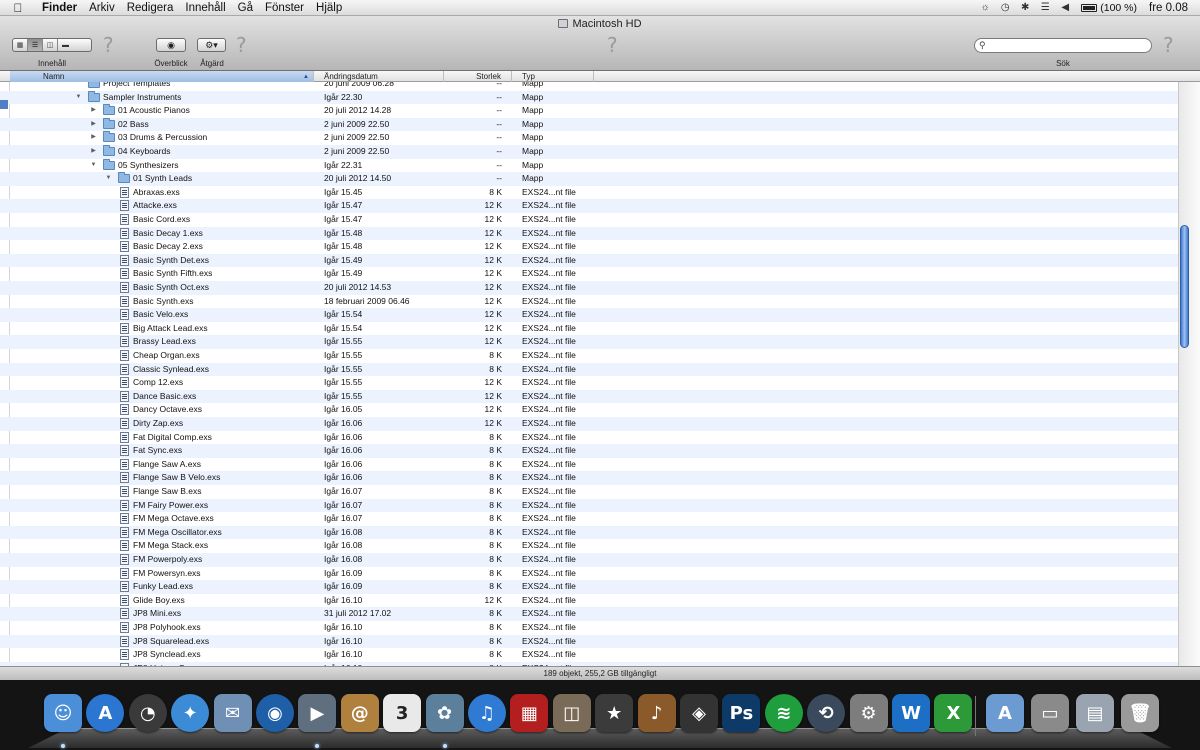  What do you see at coordinates (589, 165) in the screenshot?
I see `folder-row: ▼ 05 Synthesizers Igår 22.31 -- Mapp` at bounding box center [589, 165].